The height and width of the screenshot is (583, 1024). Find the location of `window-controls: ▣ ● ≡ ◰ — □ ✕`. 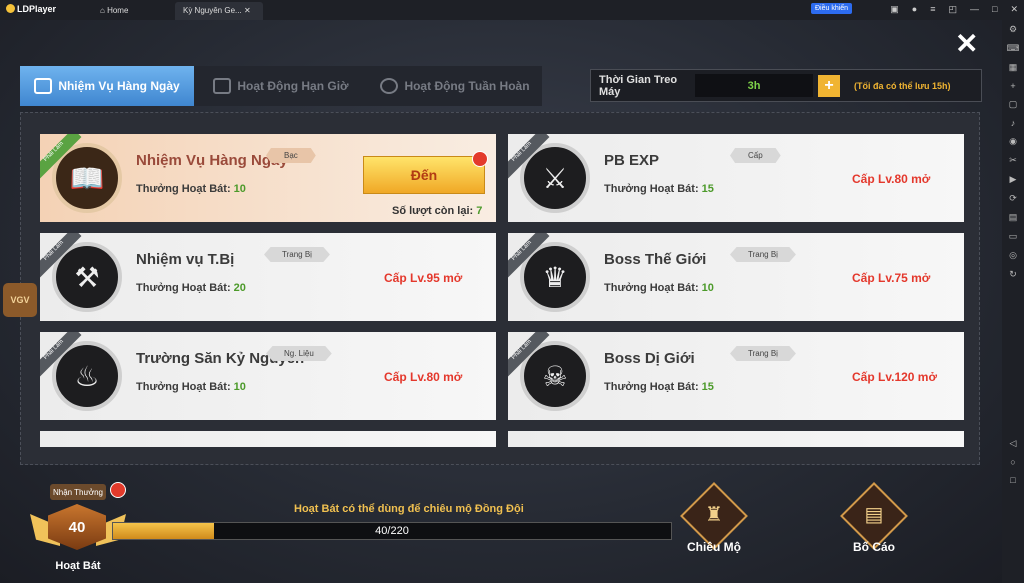

window-controls: ▣ ● ≡ ◰ — □ ✕ is located at coordinates (954, 9).